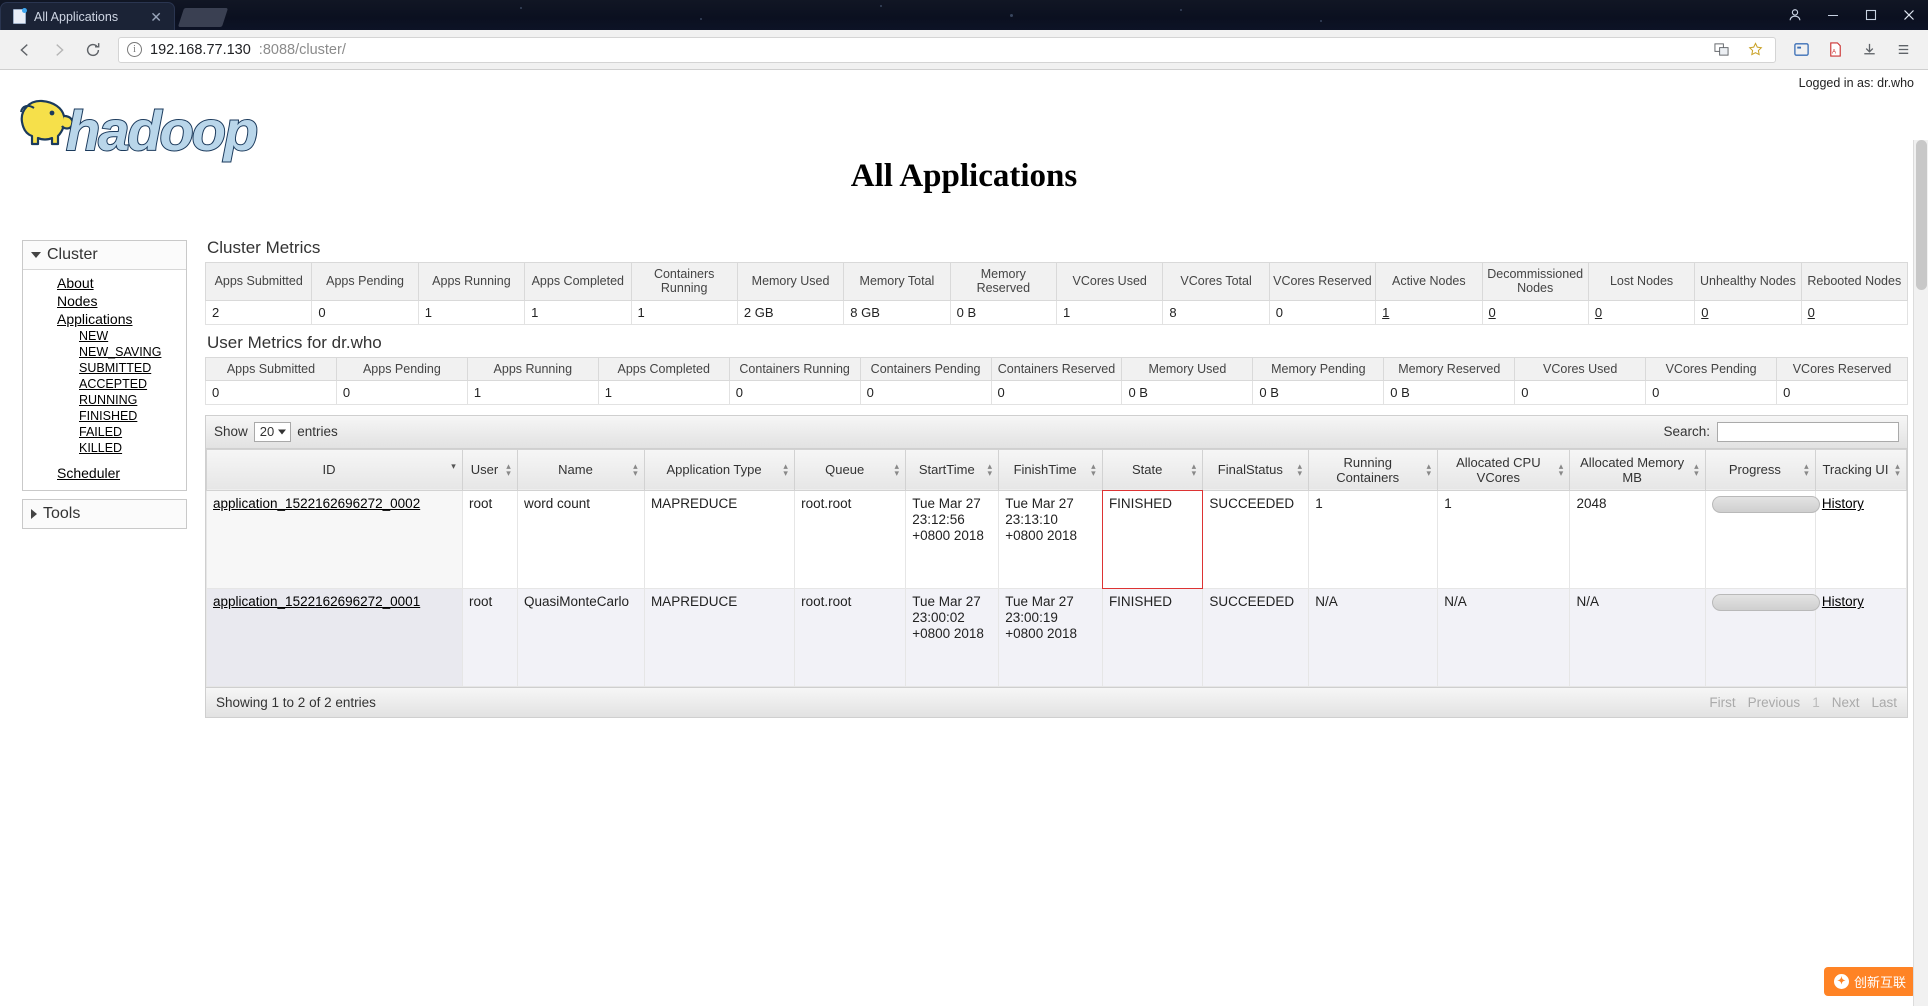 Image resolution: width=1928 pixels, height=1006 pixels. I want to click on application-id-link: application_1522162696272_0002, so click(316, 503).